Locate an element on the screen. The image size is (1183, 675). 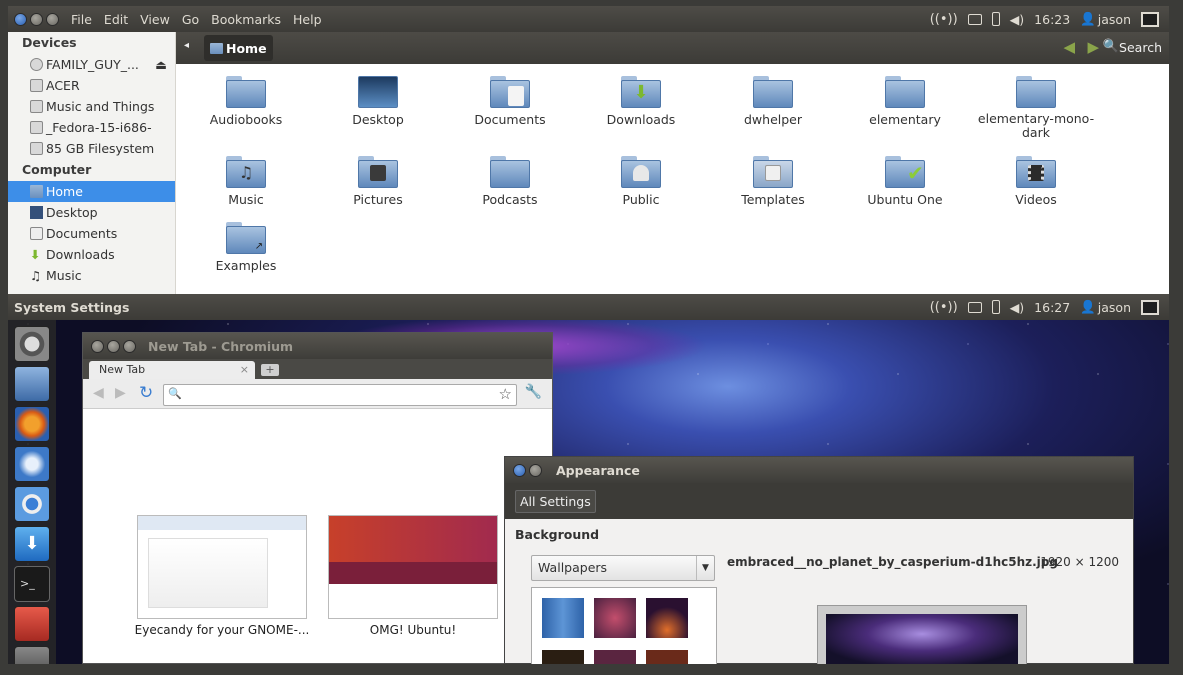
menu-bookmarks: Bookmarks is located at coordinates (246, 19).